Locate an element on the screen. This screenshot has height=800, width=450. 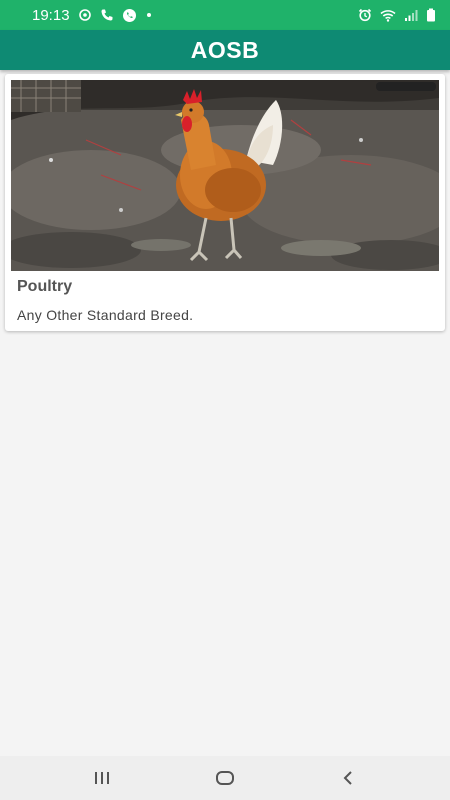
home-button is located at coordinates (225, 778).